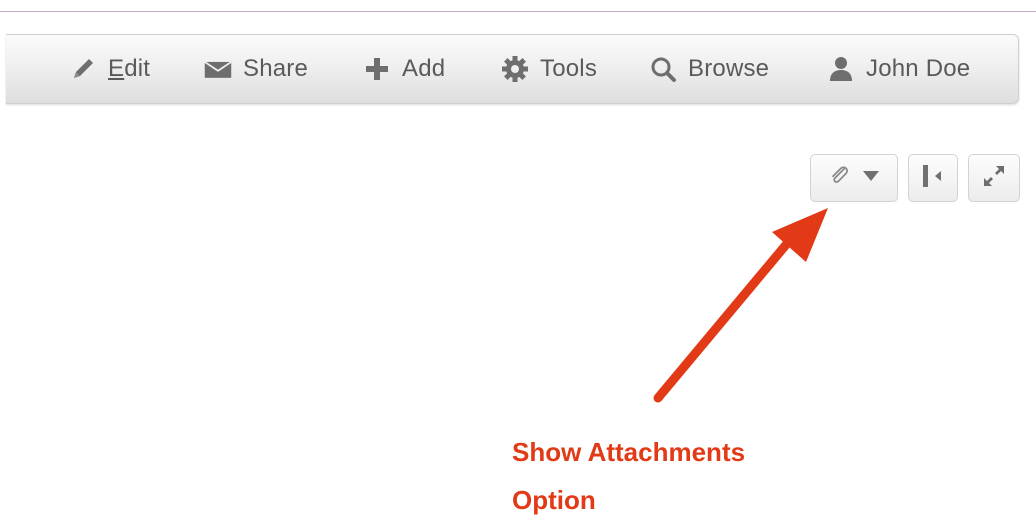 The height and width of the screenshot is (531, 1036). What do you see at coordinates (629, 452) in the screenshot?
I see `annotation-line-1: Show Attachments` at bounding box center [629, 452].